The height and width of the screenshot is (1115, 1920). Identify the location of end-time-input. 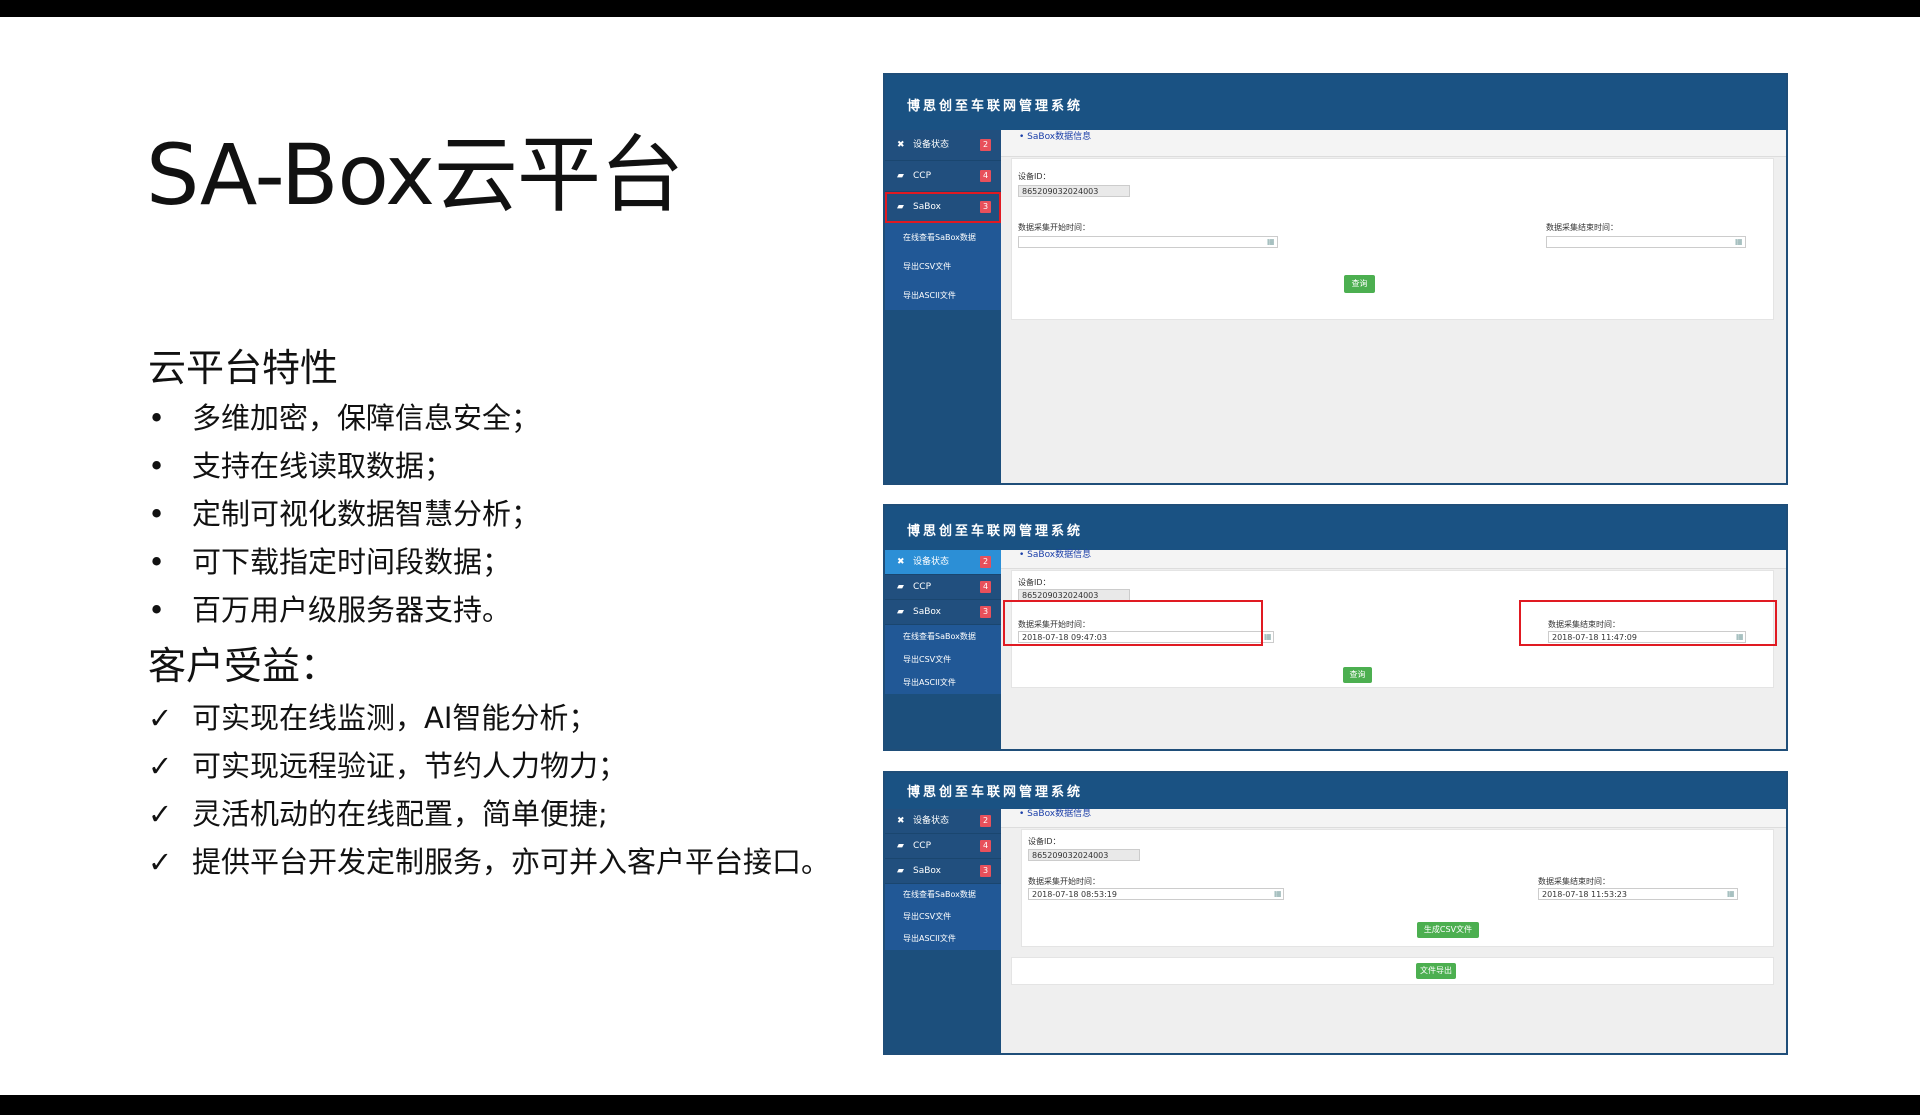
(1646, 242).